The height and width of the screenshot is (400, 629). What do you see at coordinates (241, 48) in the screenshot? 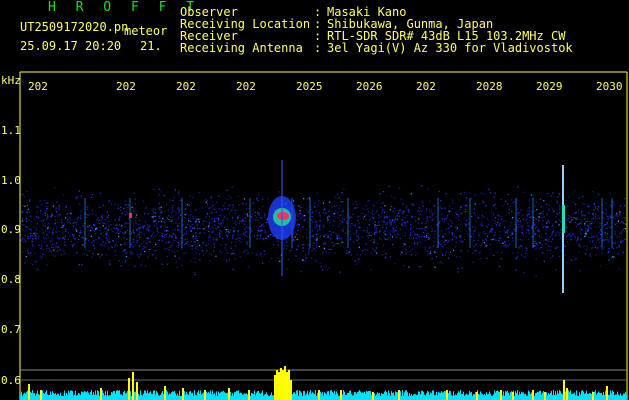
I see `antenna-label: Receiving Antenna` at bounding box center [241, 48].